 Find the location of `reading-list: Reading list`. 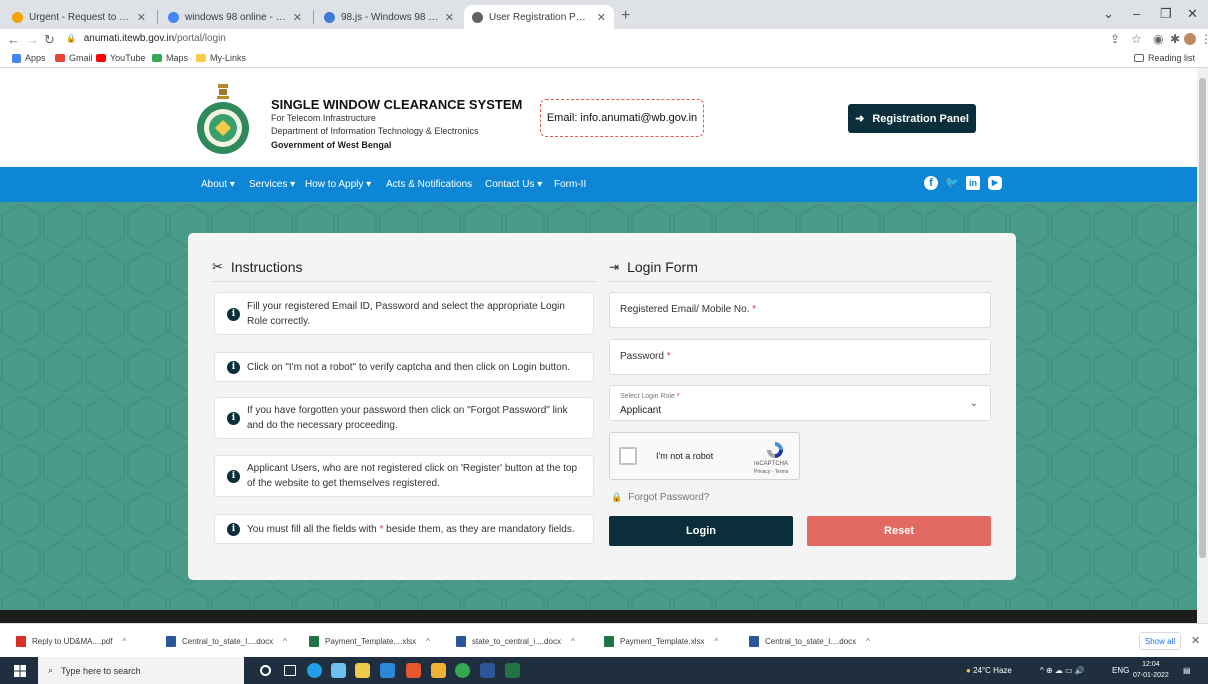

reading-list: Reading list is located at coordinates (1164, 58).